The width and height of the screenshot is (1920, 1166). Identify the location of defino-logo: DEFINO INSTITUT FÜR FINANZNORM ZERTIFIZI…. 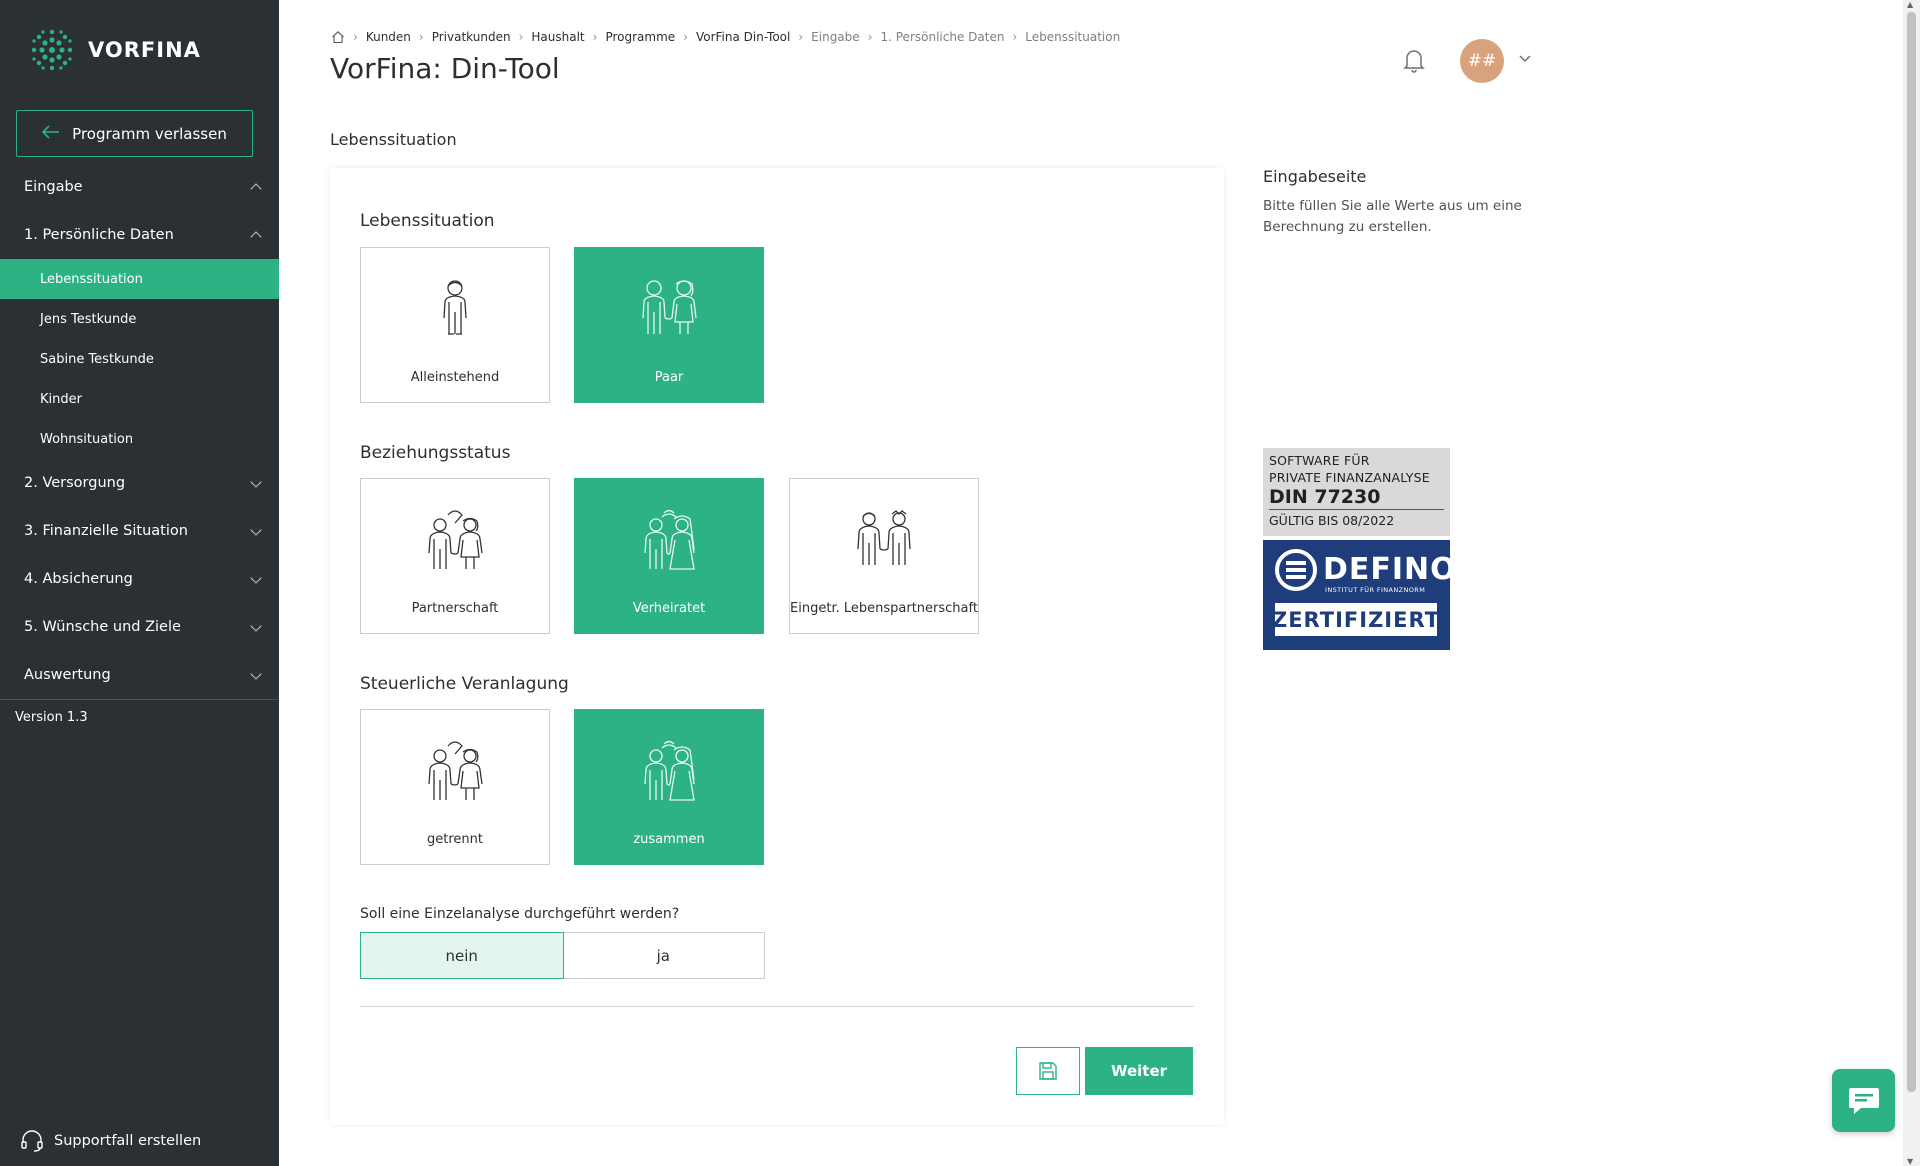
(1359, 595).